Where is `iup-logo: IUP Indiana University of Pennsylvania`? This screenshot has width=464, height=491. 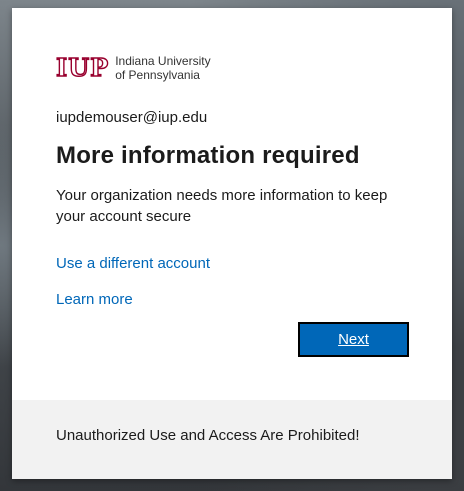 iup-logo: IUP Indiana University of Pennsylvania is located at coordinates (132, 67).